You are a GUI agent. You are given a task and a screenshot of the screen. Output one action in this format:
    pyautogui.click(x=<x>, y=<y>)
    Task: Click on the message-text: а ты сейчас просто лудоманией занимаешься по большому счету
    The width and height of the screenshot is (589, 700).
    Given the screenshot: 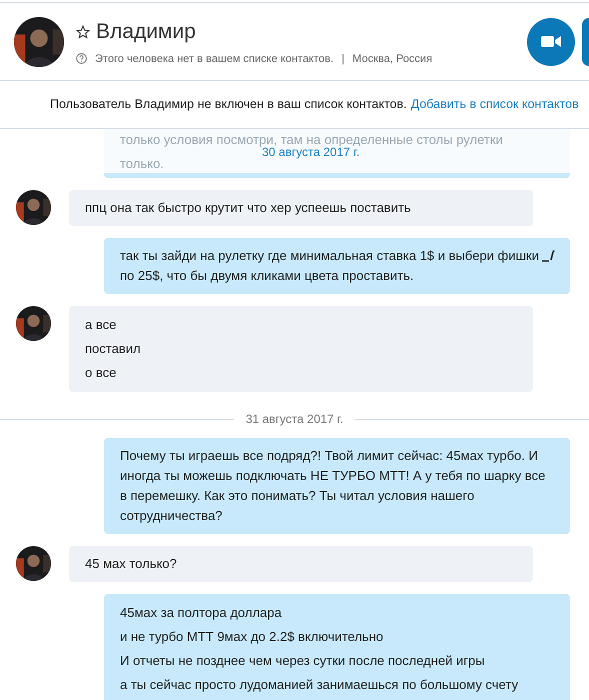 What is the action you would take?
    pyautogui.click(x=320, y=685)
    